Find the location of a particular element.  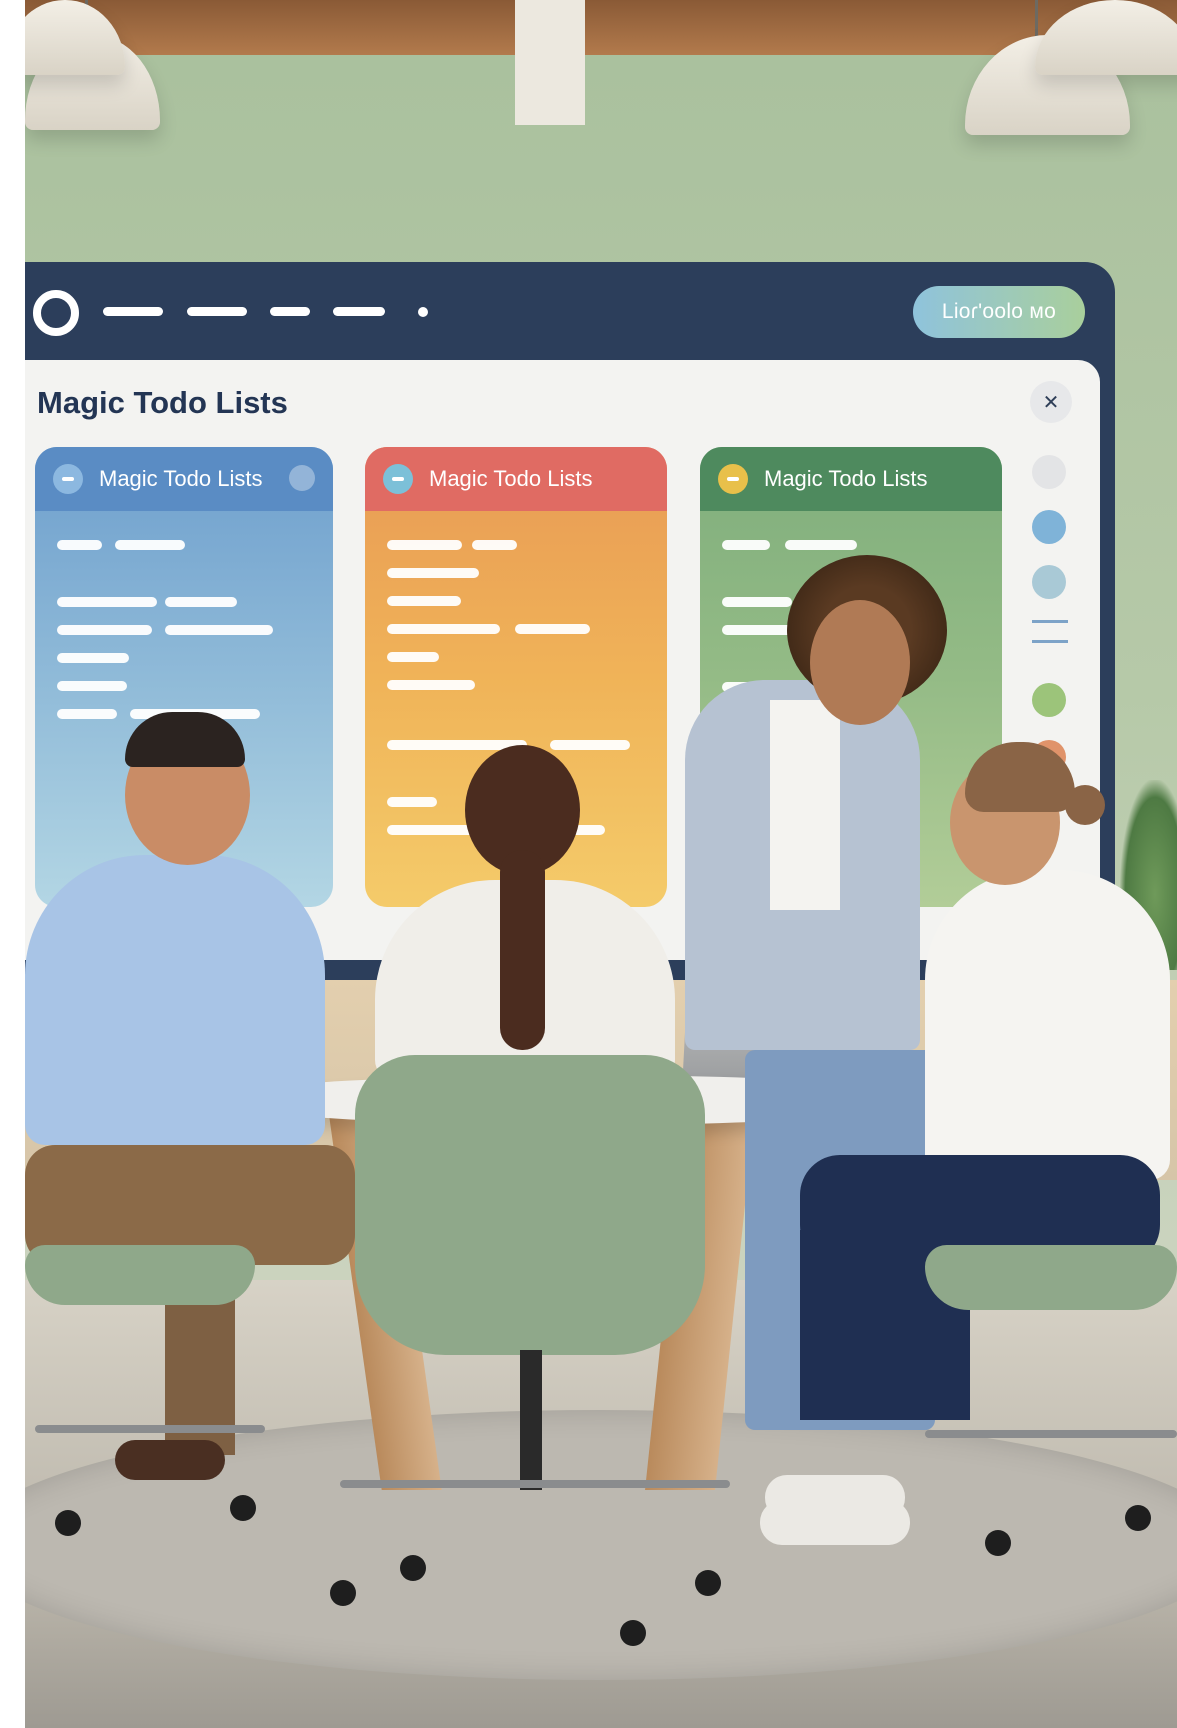

header-cta-button: Lioɾ'oolo мо is located at coordinates (999, 312).